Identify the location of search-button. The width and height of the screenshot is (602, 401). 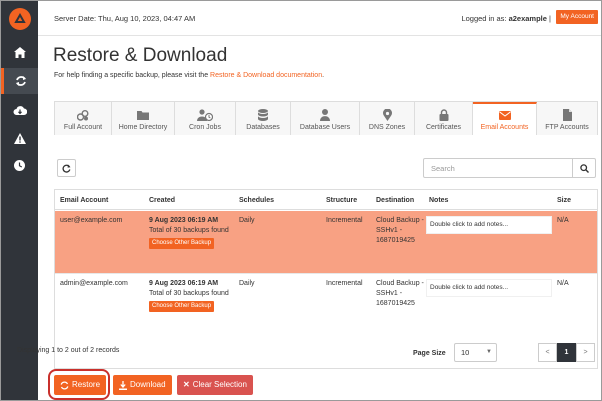
(584, 168).